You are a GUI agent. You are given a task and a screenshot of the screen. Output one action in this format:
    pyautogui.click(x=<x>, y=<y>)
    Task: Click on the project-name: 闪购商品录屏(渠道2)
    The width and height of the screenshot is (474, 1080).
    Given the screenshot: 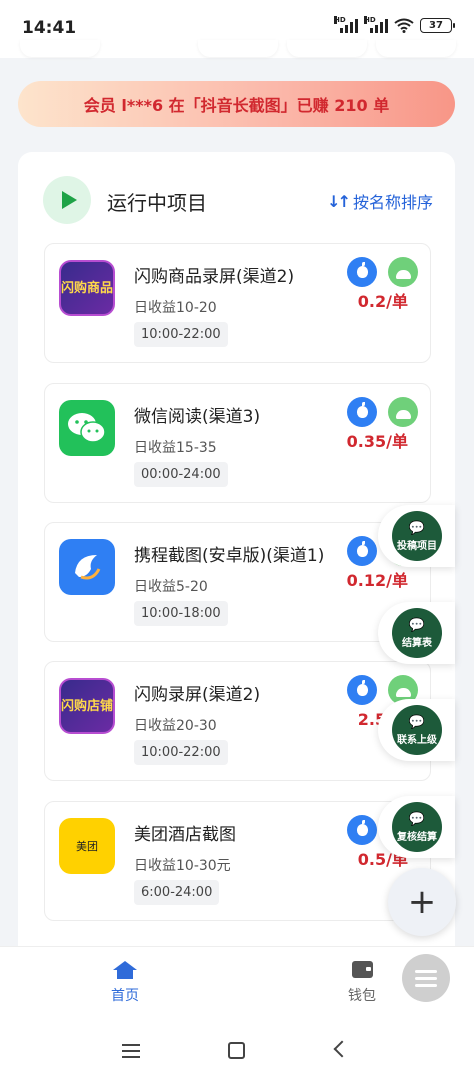 What is the action you would take?
    pyautogui.click(x=214, y=277)
    